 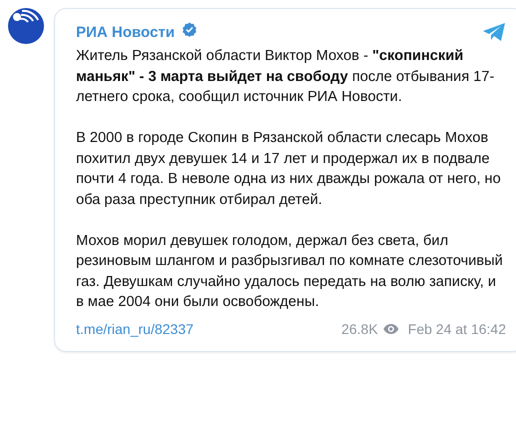 What do you see at coordinates (286, 77) in the screenshot?
I see `post-paragraph: Житель Рязанской области Виктор Мохов - "скопинский маньяк" - 3 марта выйдет на свободу после отбывания 17-летнего срока, сообщил источник РИА Новости.` at bounding box center [286, 77].